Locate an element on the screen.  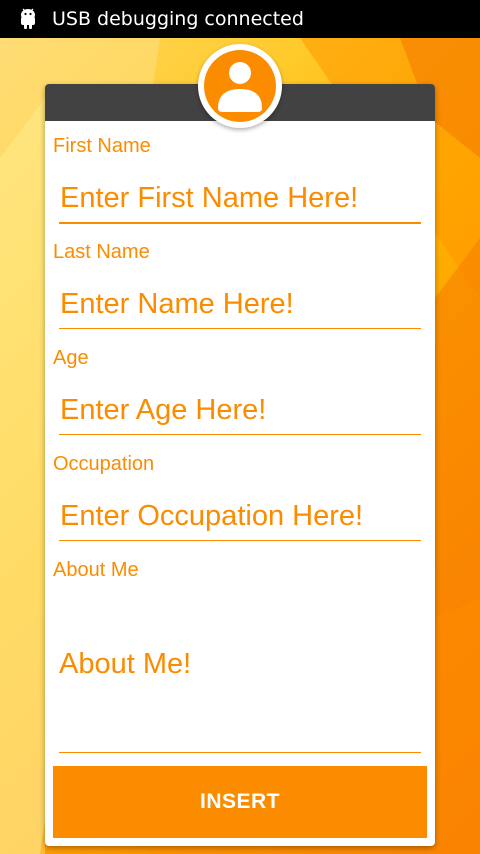
android-debug-icon is located at coordinates (28, 19).